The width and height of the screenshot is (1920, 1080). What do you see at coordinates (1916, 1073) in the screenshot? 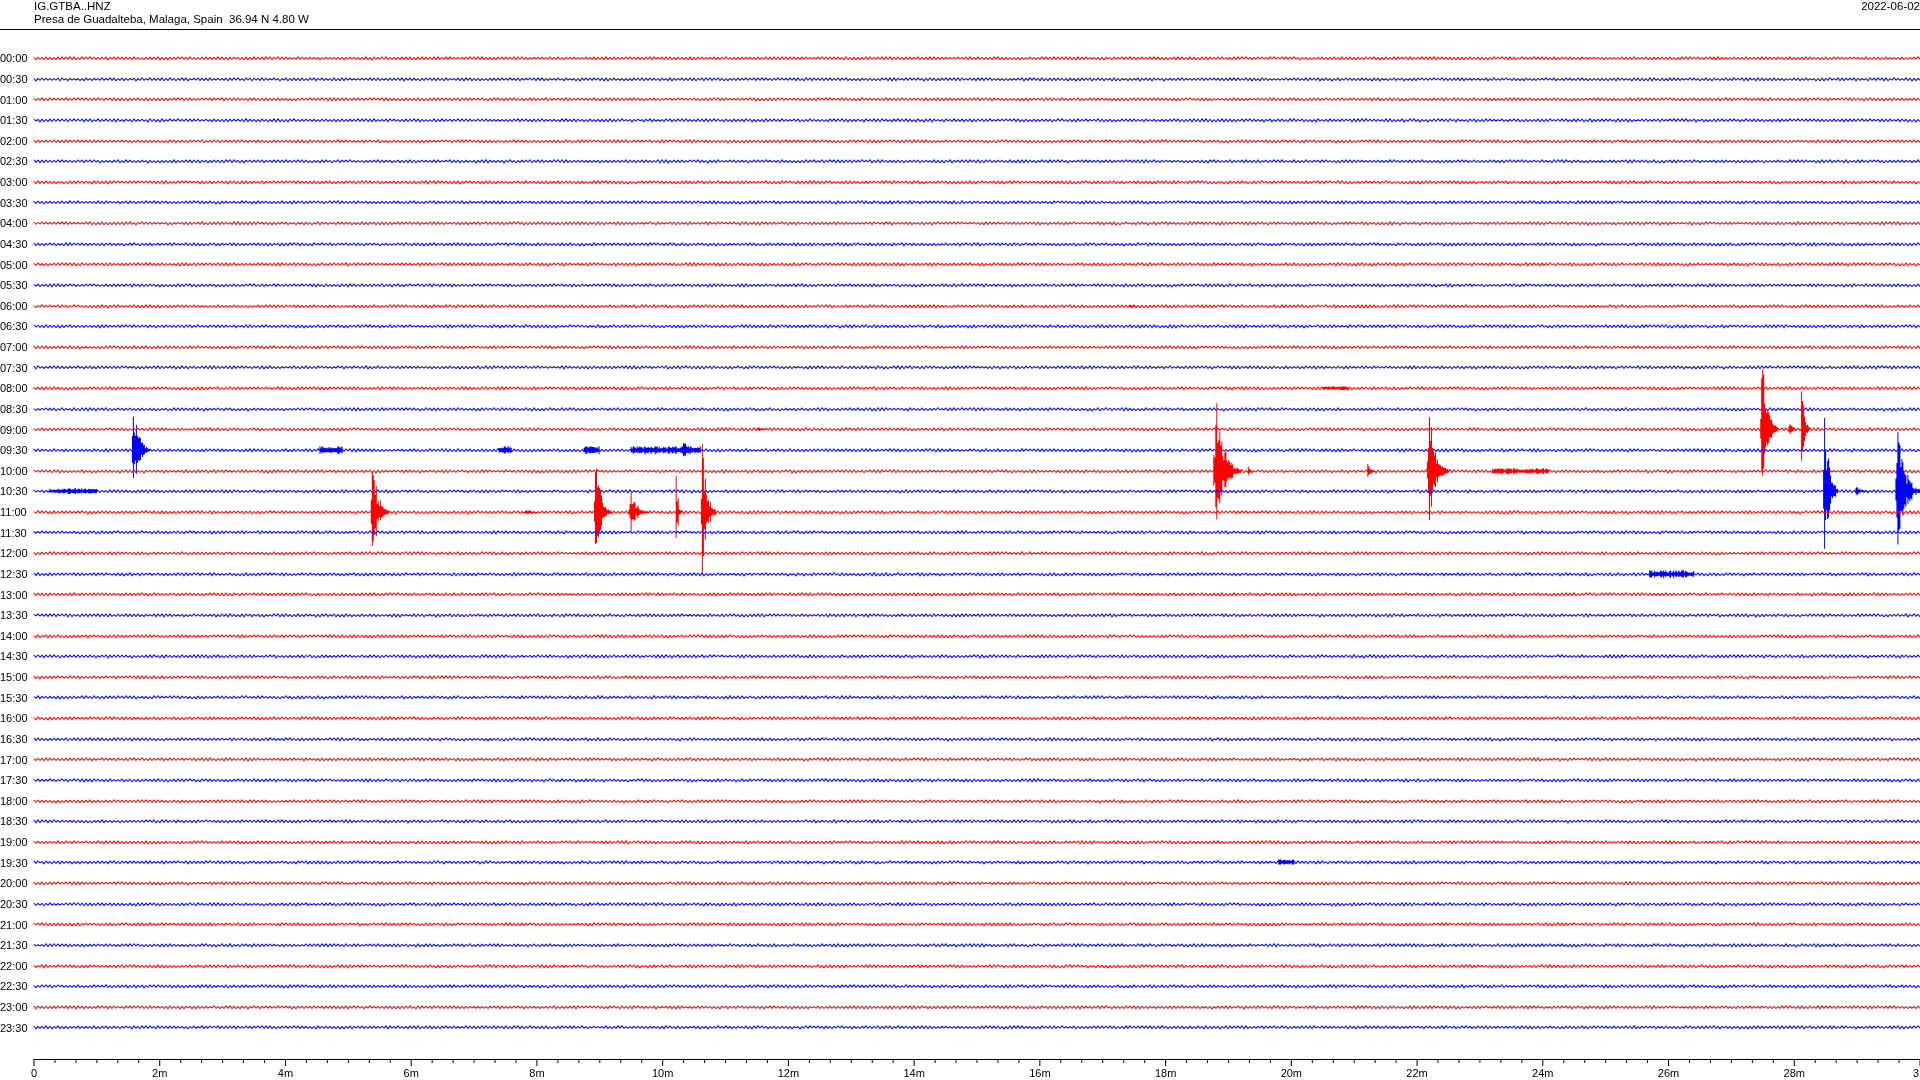
I see `axis-tick-label: 3` at bounding box center [1916, 1073].